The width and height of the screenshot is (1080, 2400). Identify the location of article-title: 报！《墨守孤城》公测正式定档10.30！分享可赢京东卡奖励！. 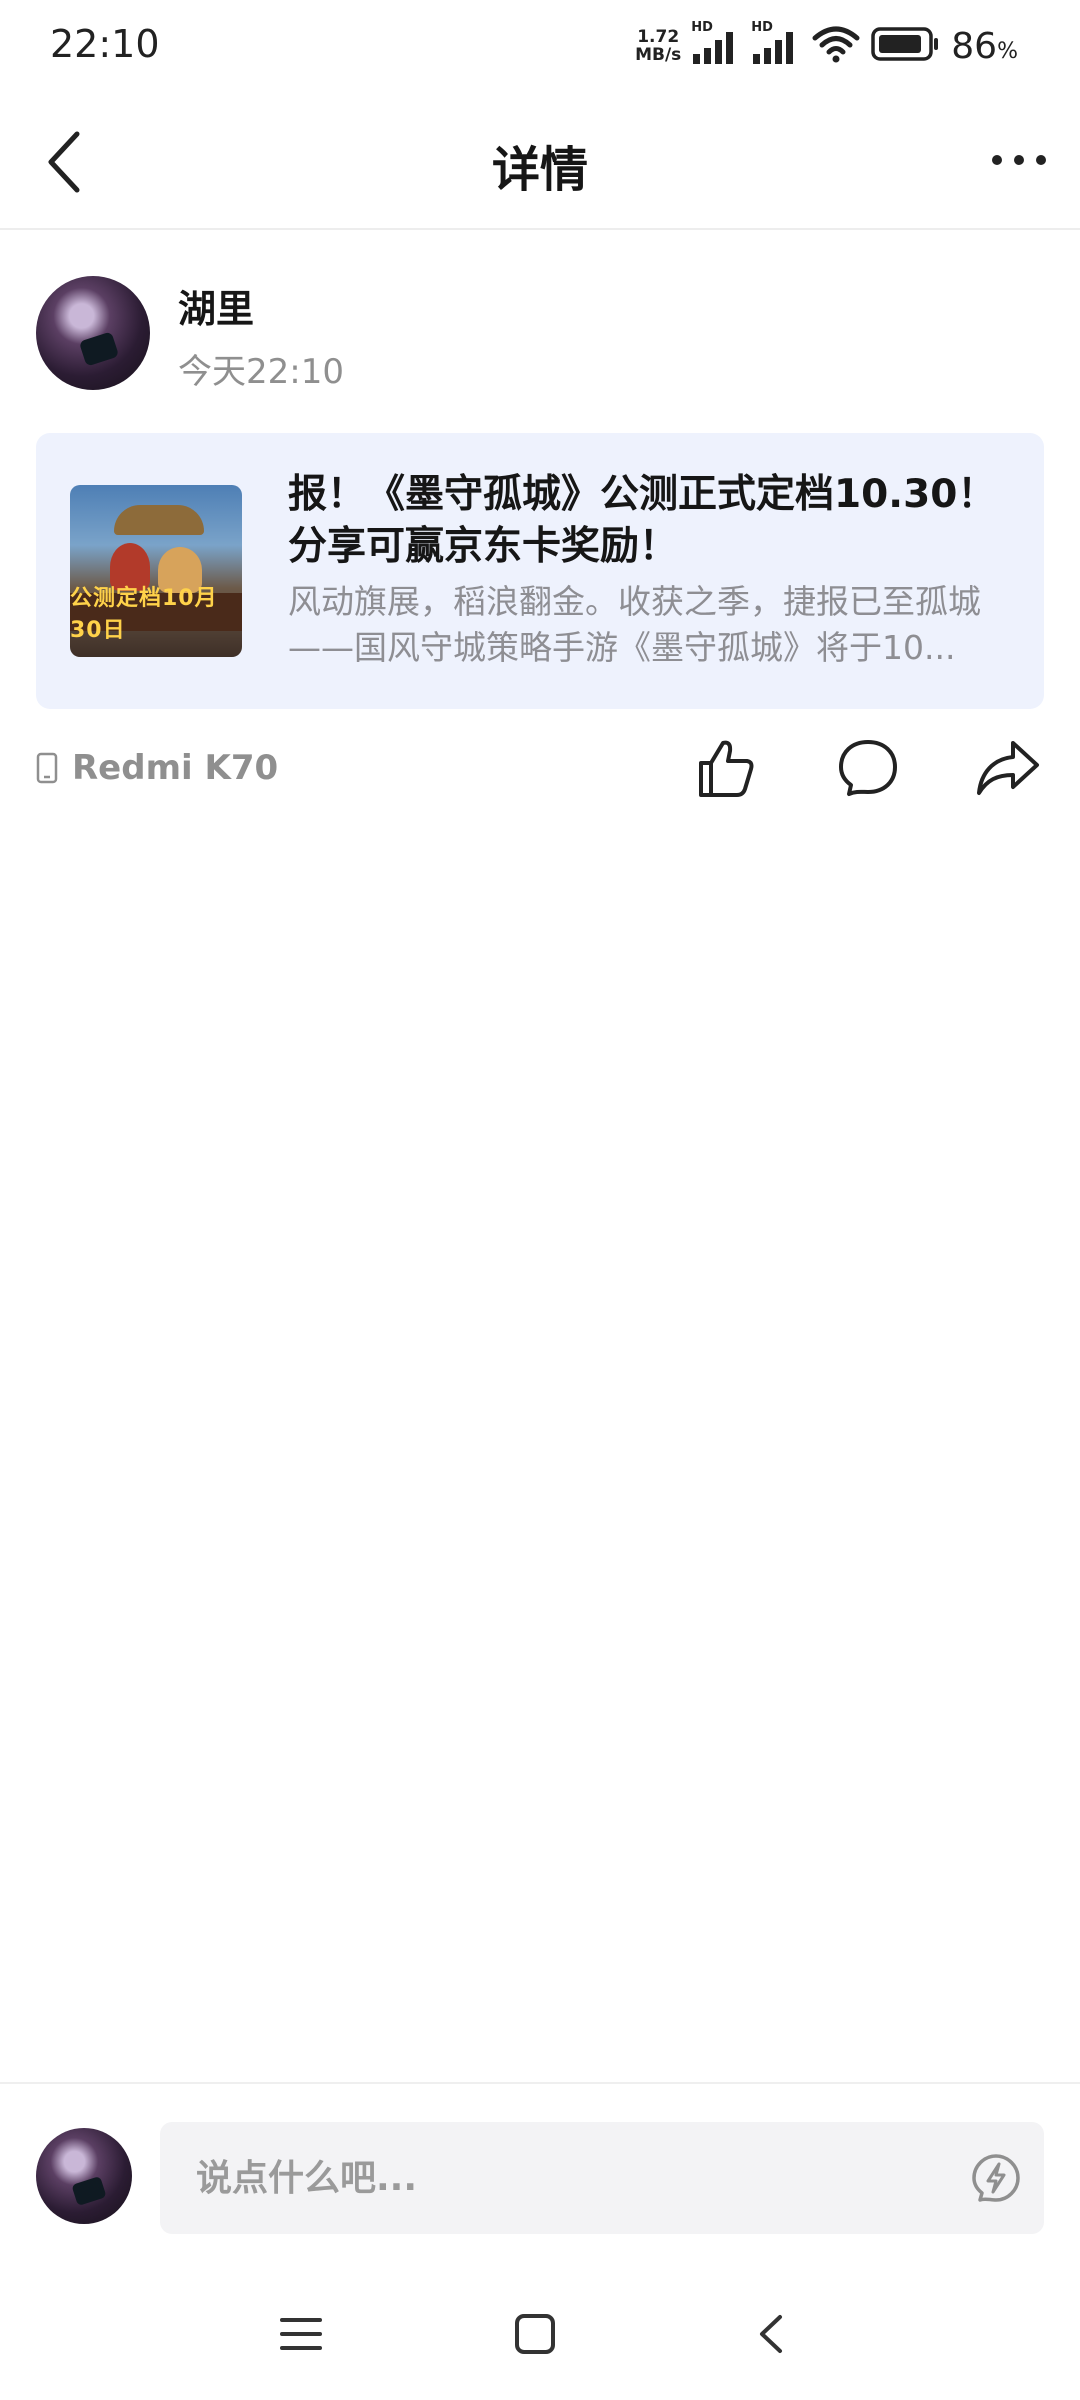
(642, 520).